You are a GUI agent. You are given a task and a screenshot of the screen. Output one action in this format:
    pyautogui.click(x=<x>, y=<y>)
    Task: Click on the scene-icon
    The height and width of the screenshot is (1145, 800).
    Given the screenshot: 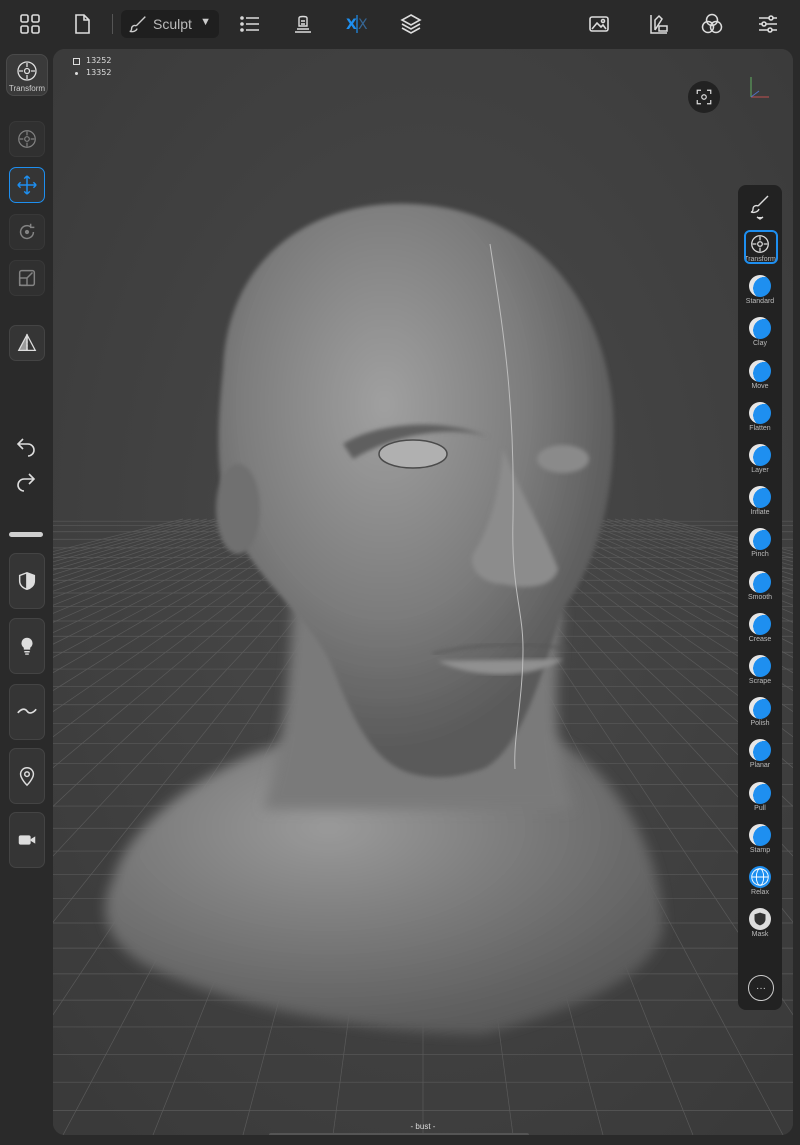 What is the action you would take?
    pyautogui.click(x=303, y=24)
    